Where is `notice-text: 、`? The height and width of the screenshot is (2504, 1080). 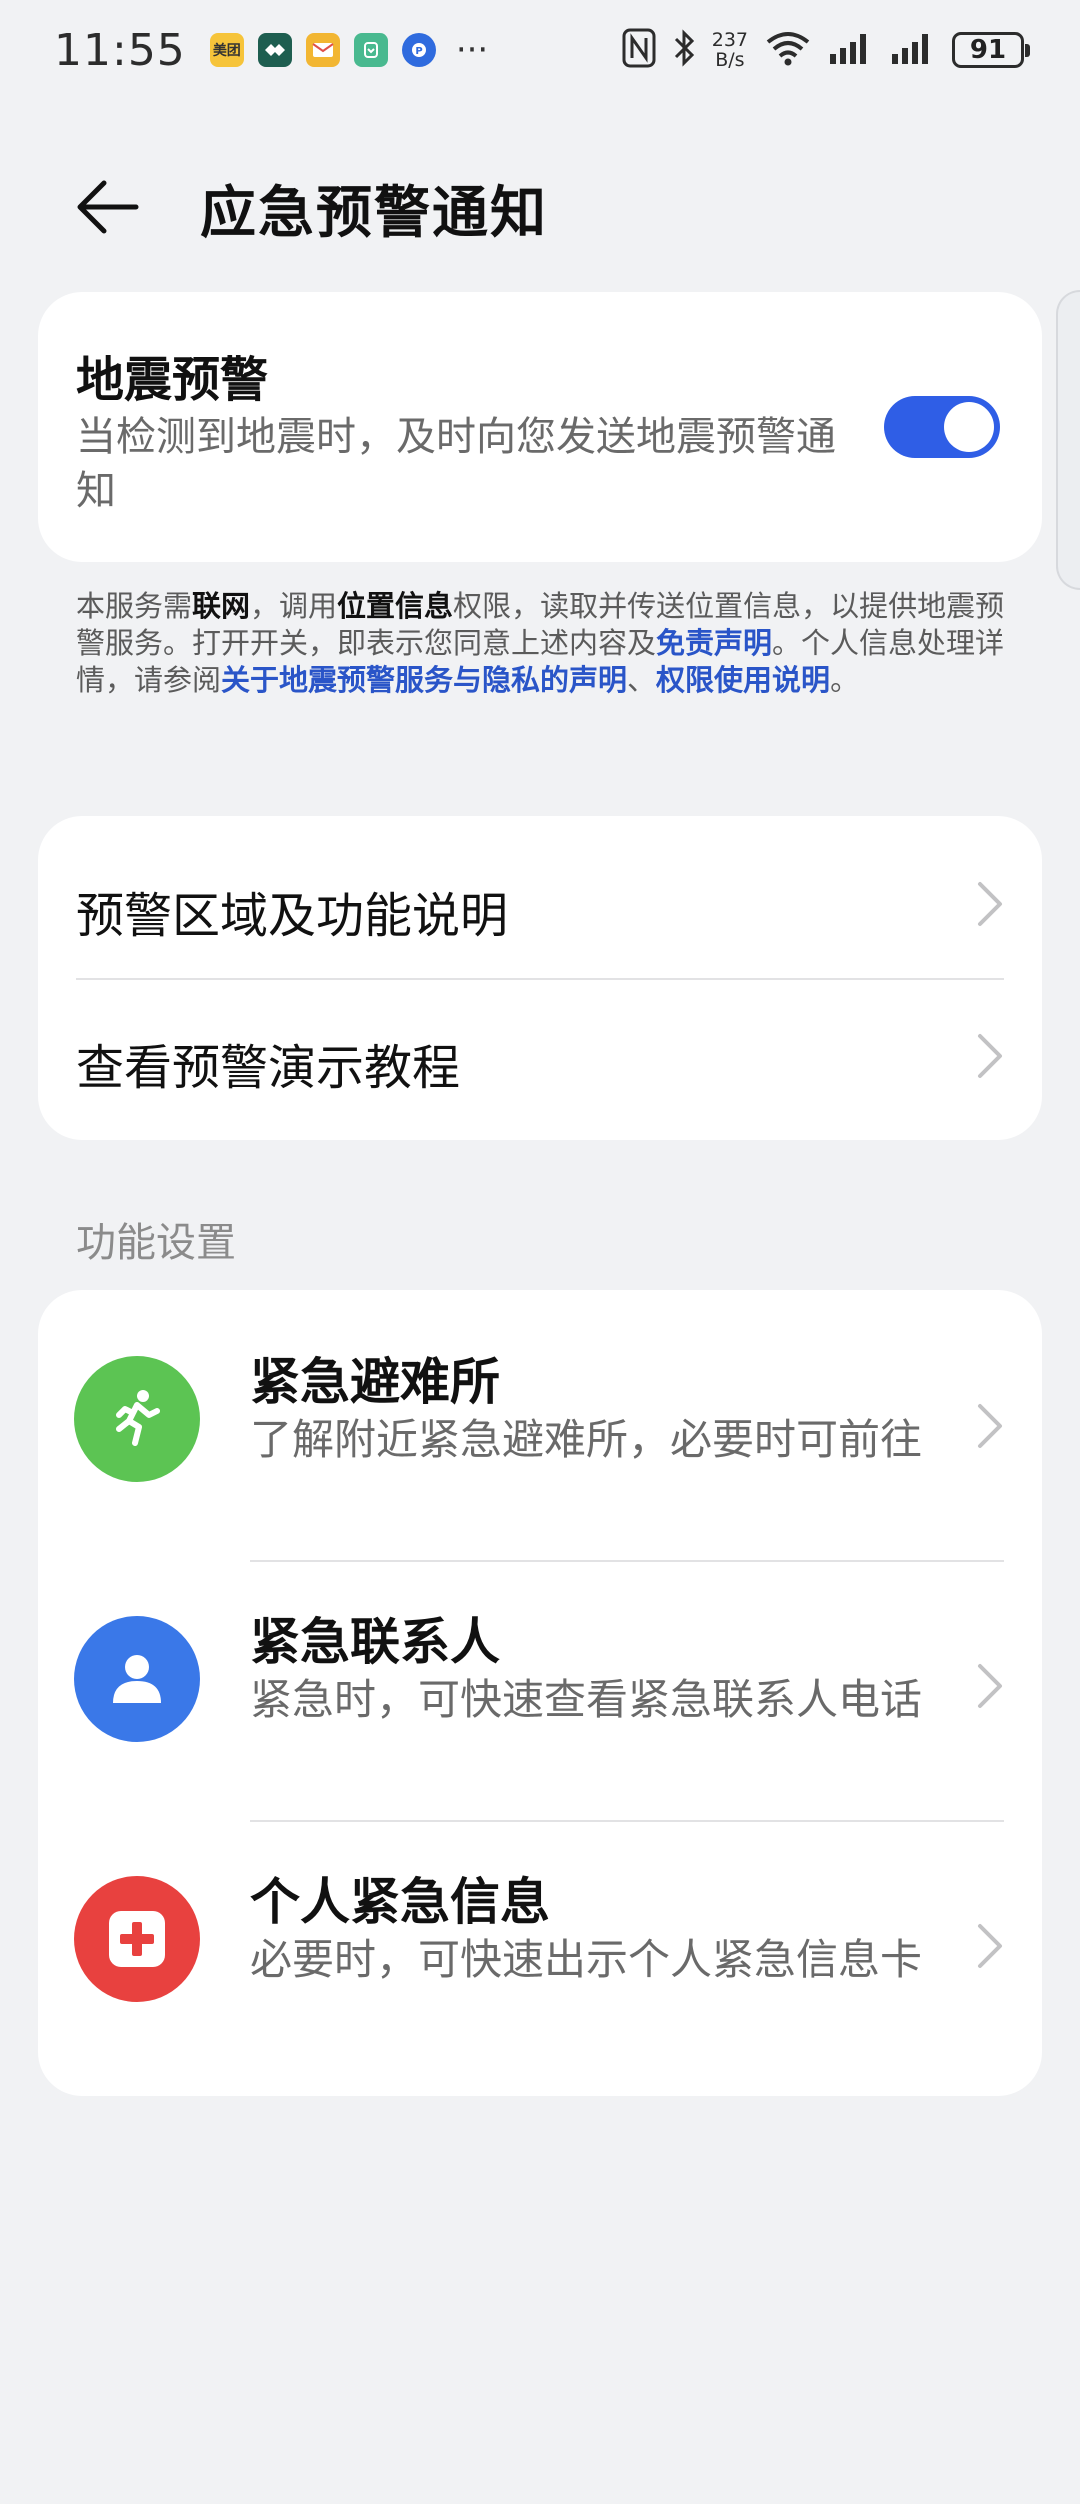 notice-text: 、 is located at coordinates (642, 680).